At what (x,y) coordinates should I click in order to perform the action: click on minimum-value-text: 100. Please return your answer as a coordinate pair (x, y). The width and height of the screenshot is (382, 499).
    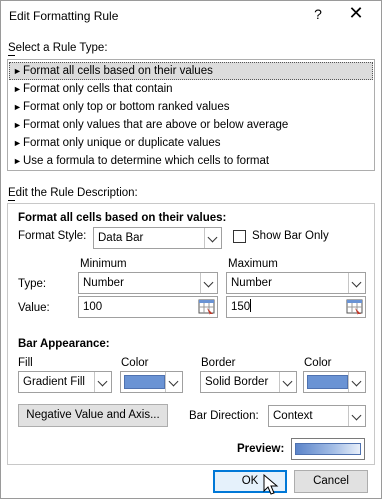
    Looking at the image, I should click on (93, 307).